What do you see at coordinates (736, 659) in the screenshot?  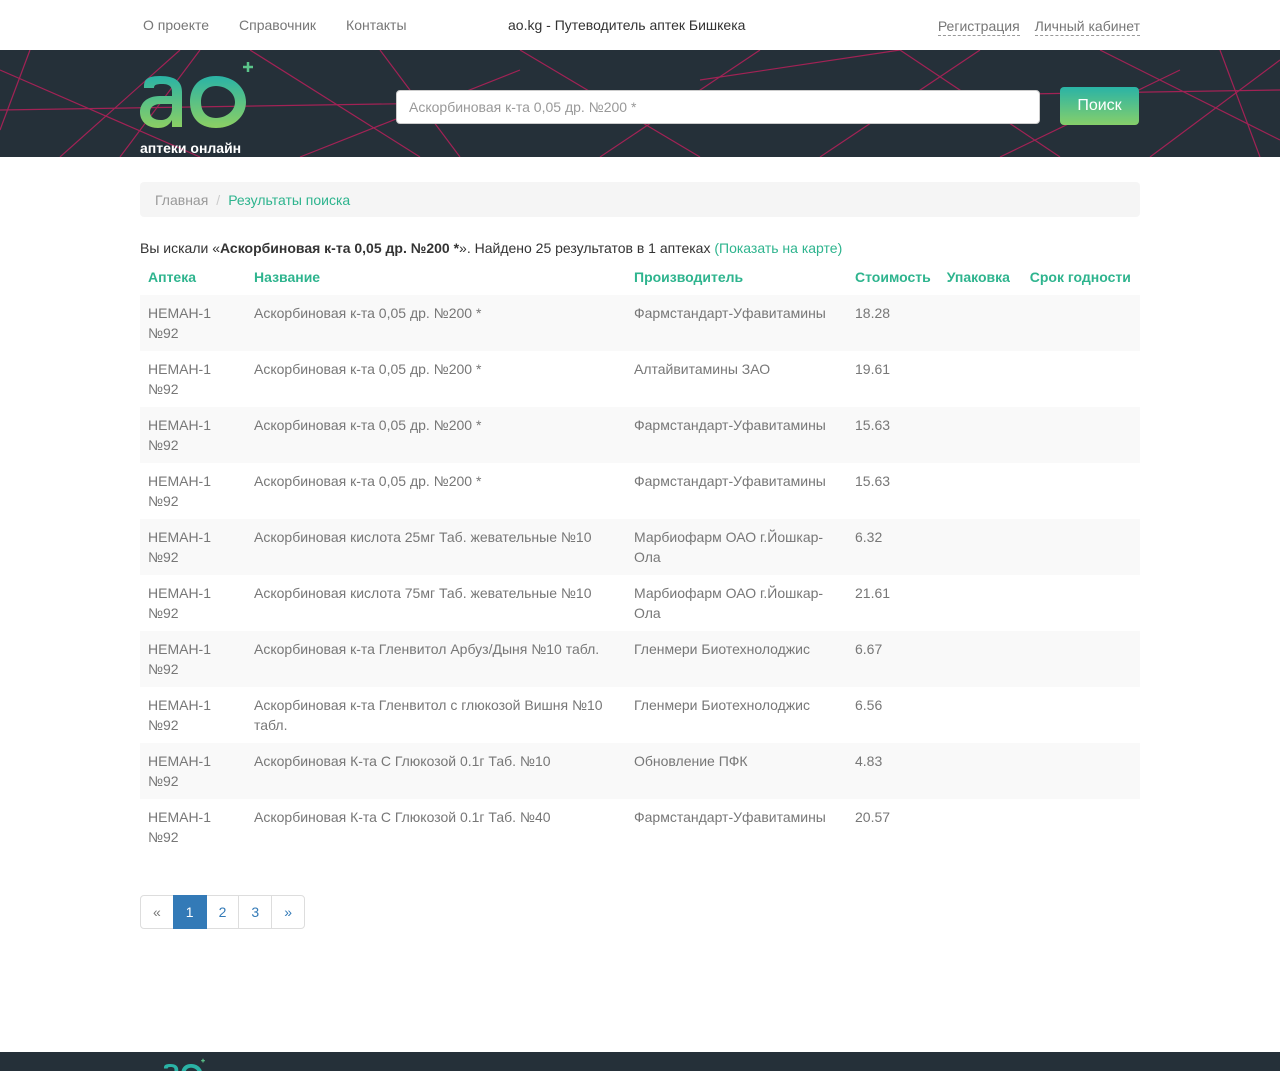 I see `cell-maker: Гленмери Биотехнолоджис` at bounding box center [736, 659].